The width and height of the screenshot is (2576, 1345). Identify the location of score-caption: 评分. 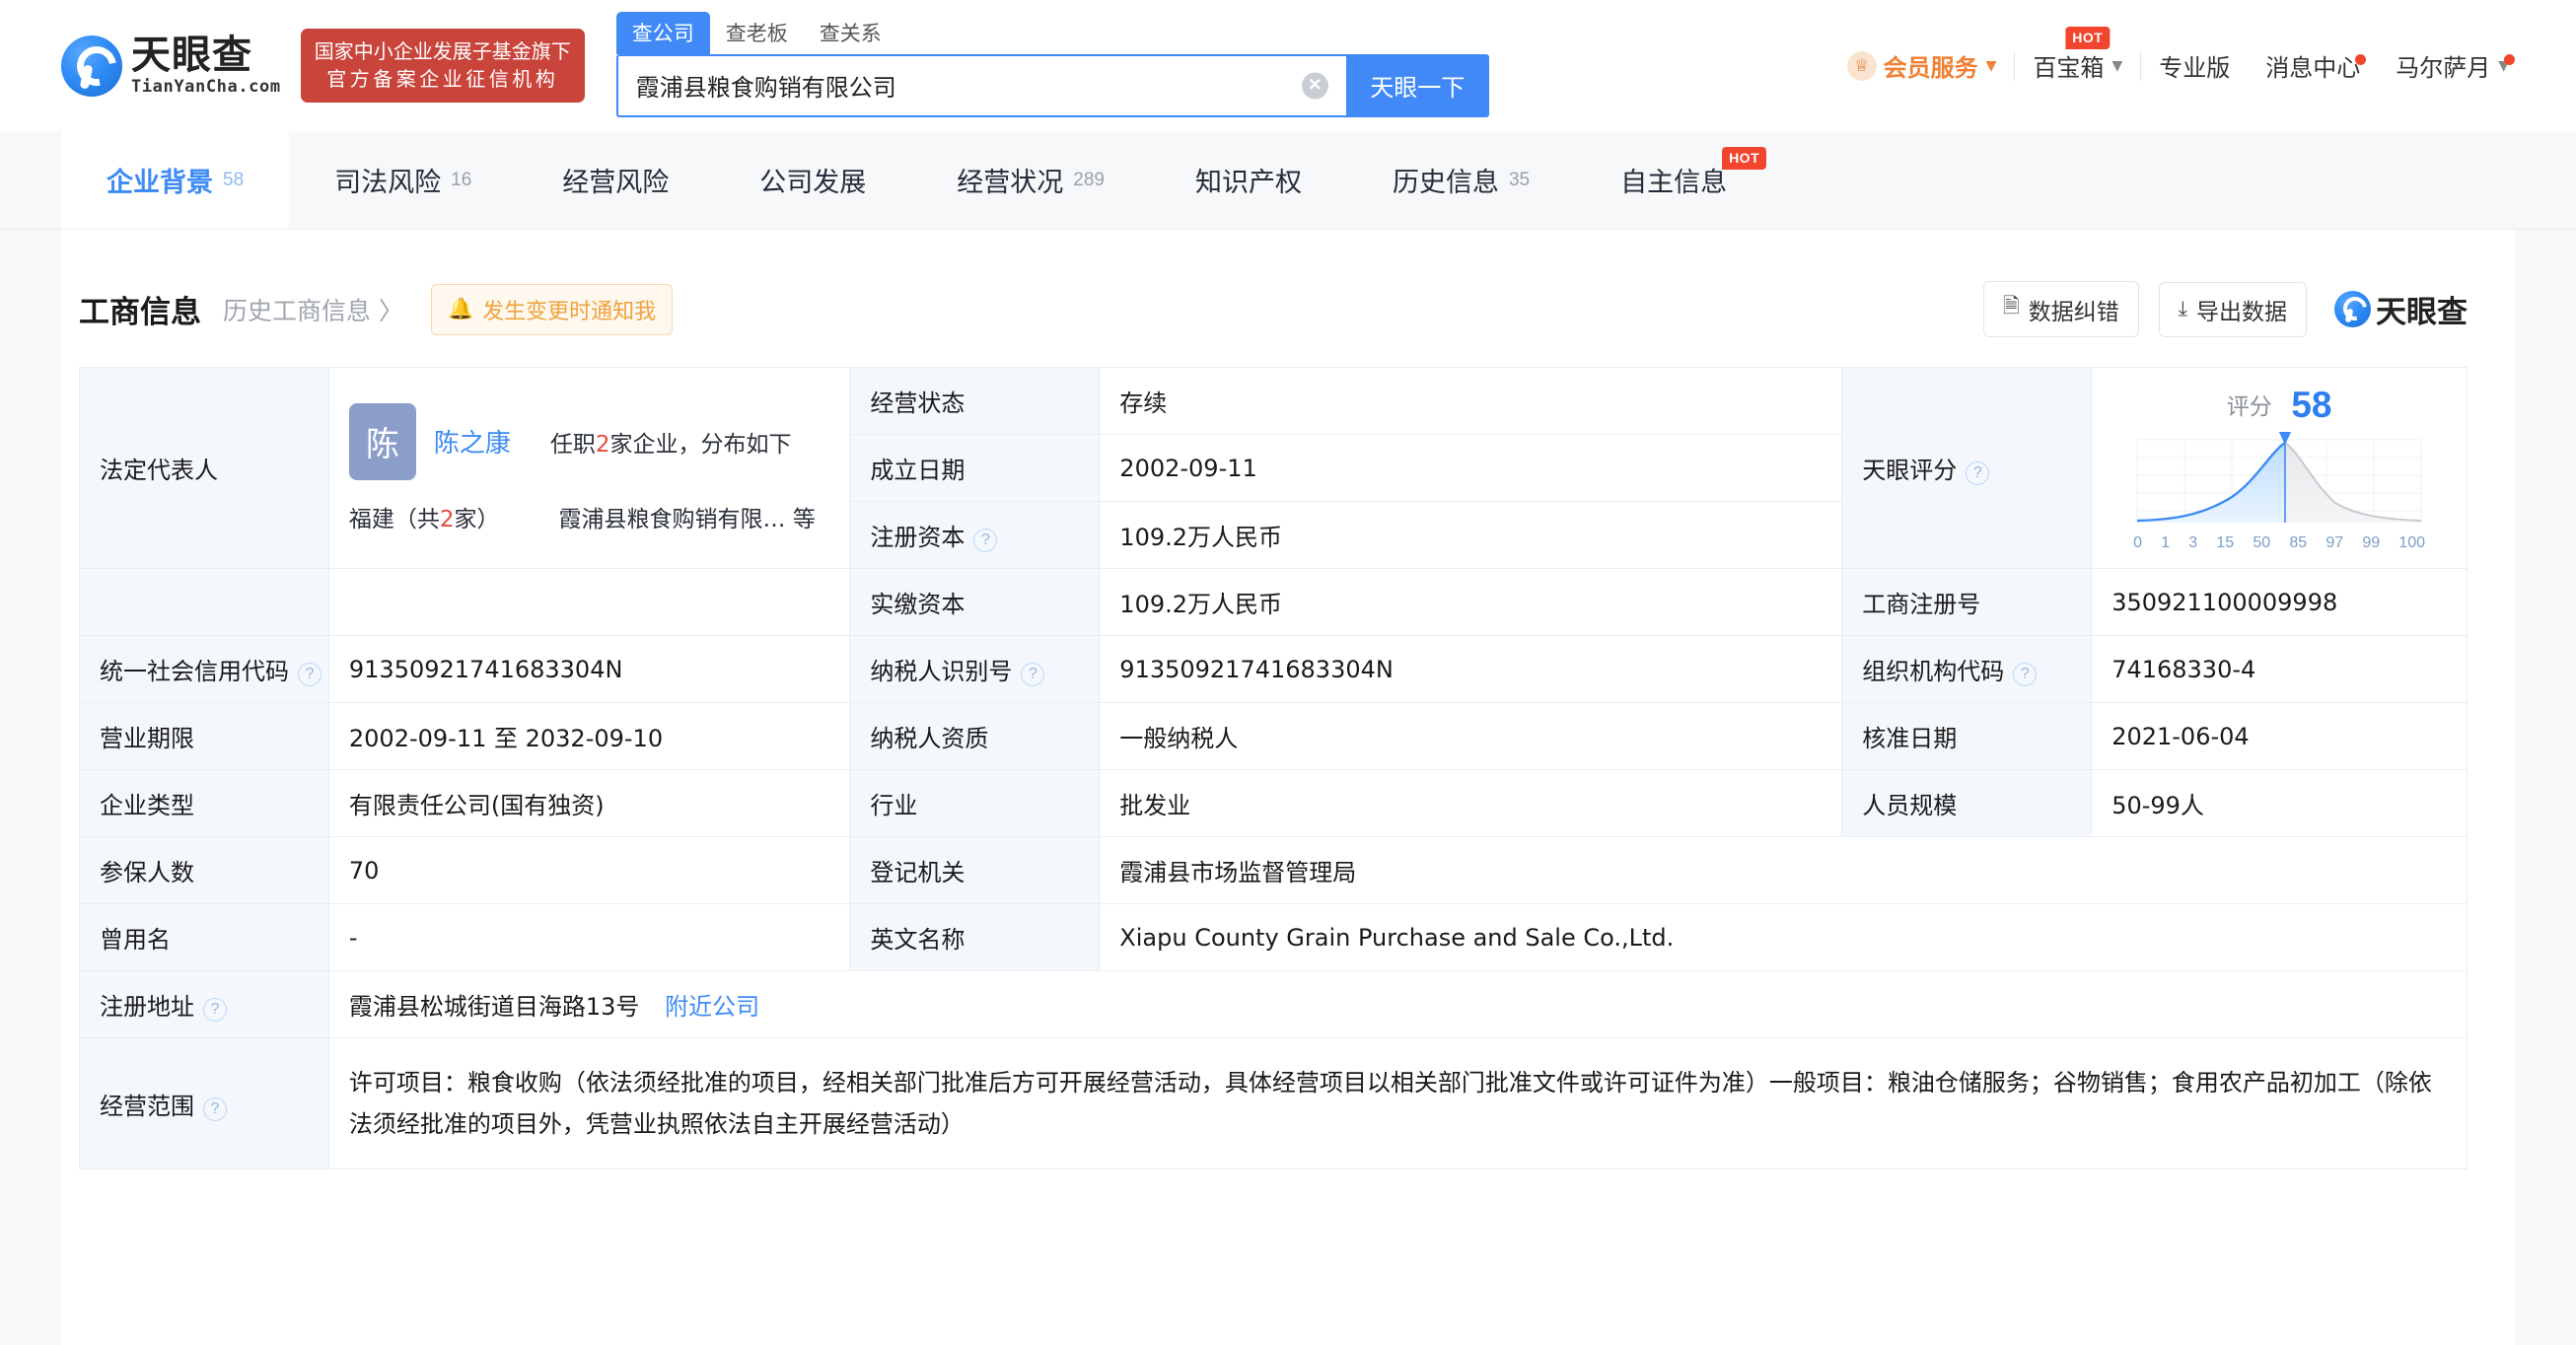
(2249, 406).